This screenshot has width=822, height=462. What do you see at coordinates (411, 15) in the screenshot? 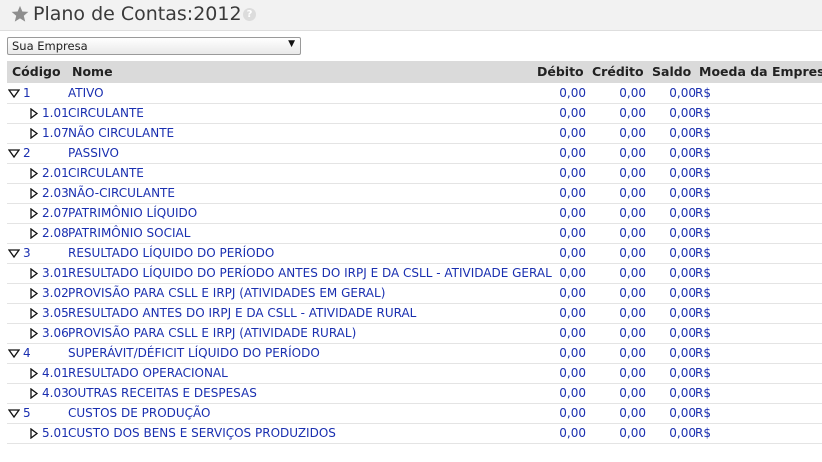
I see `title-bar: Plano de Contas:2012 ?` at bounding box center [411, 15].